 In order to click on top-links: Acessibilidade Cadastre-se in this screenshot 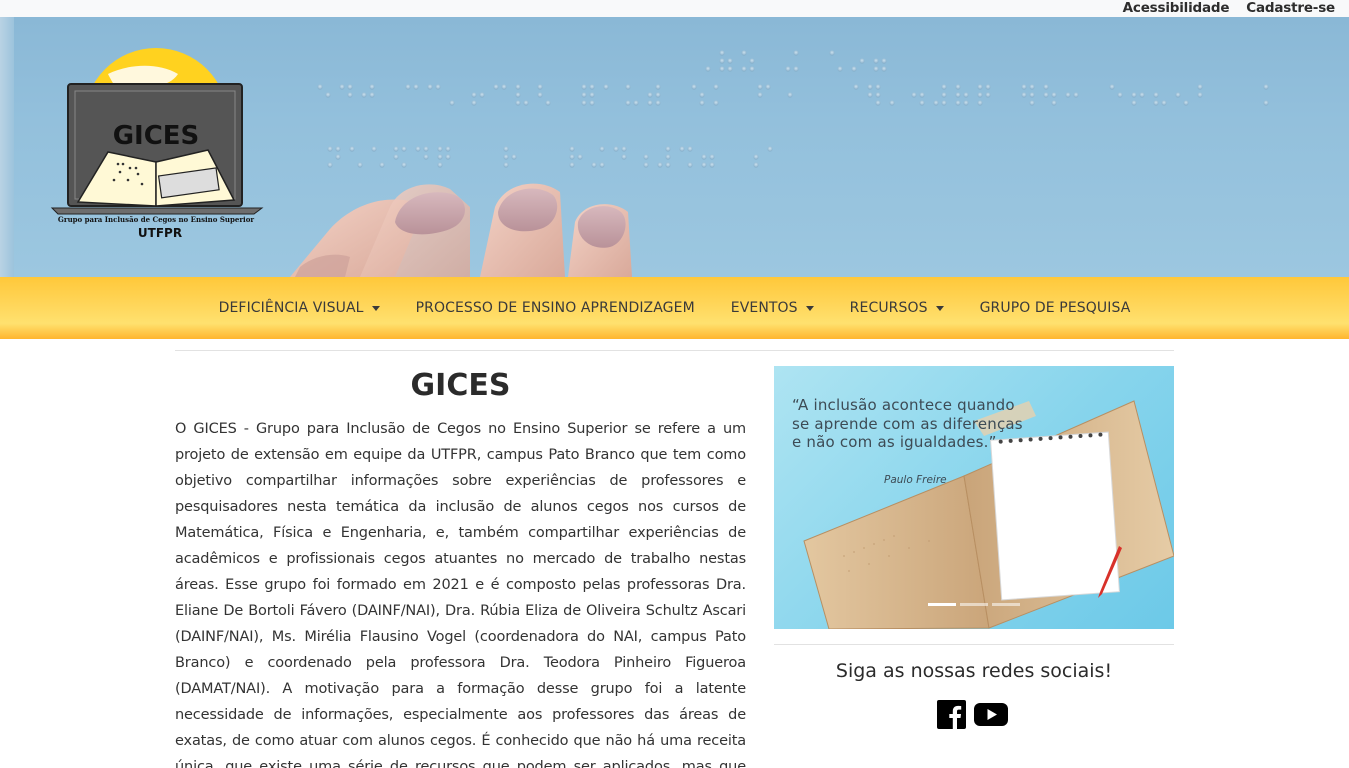, I will do `click(1229, 8)`.